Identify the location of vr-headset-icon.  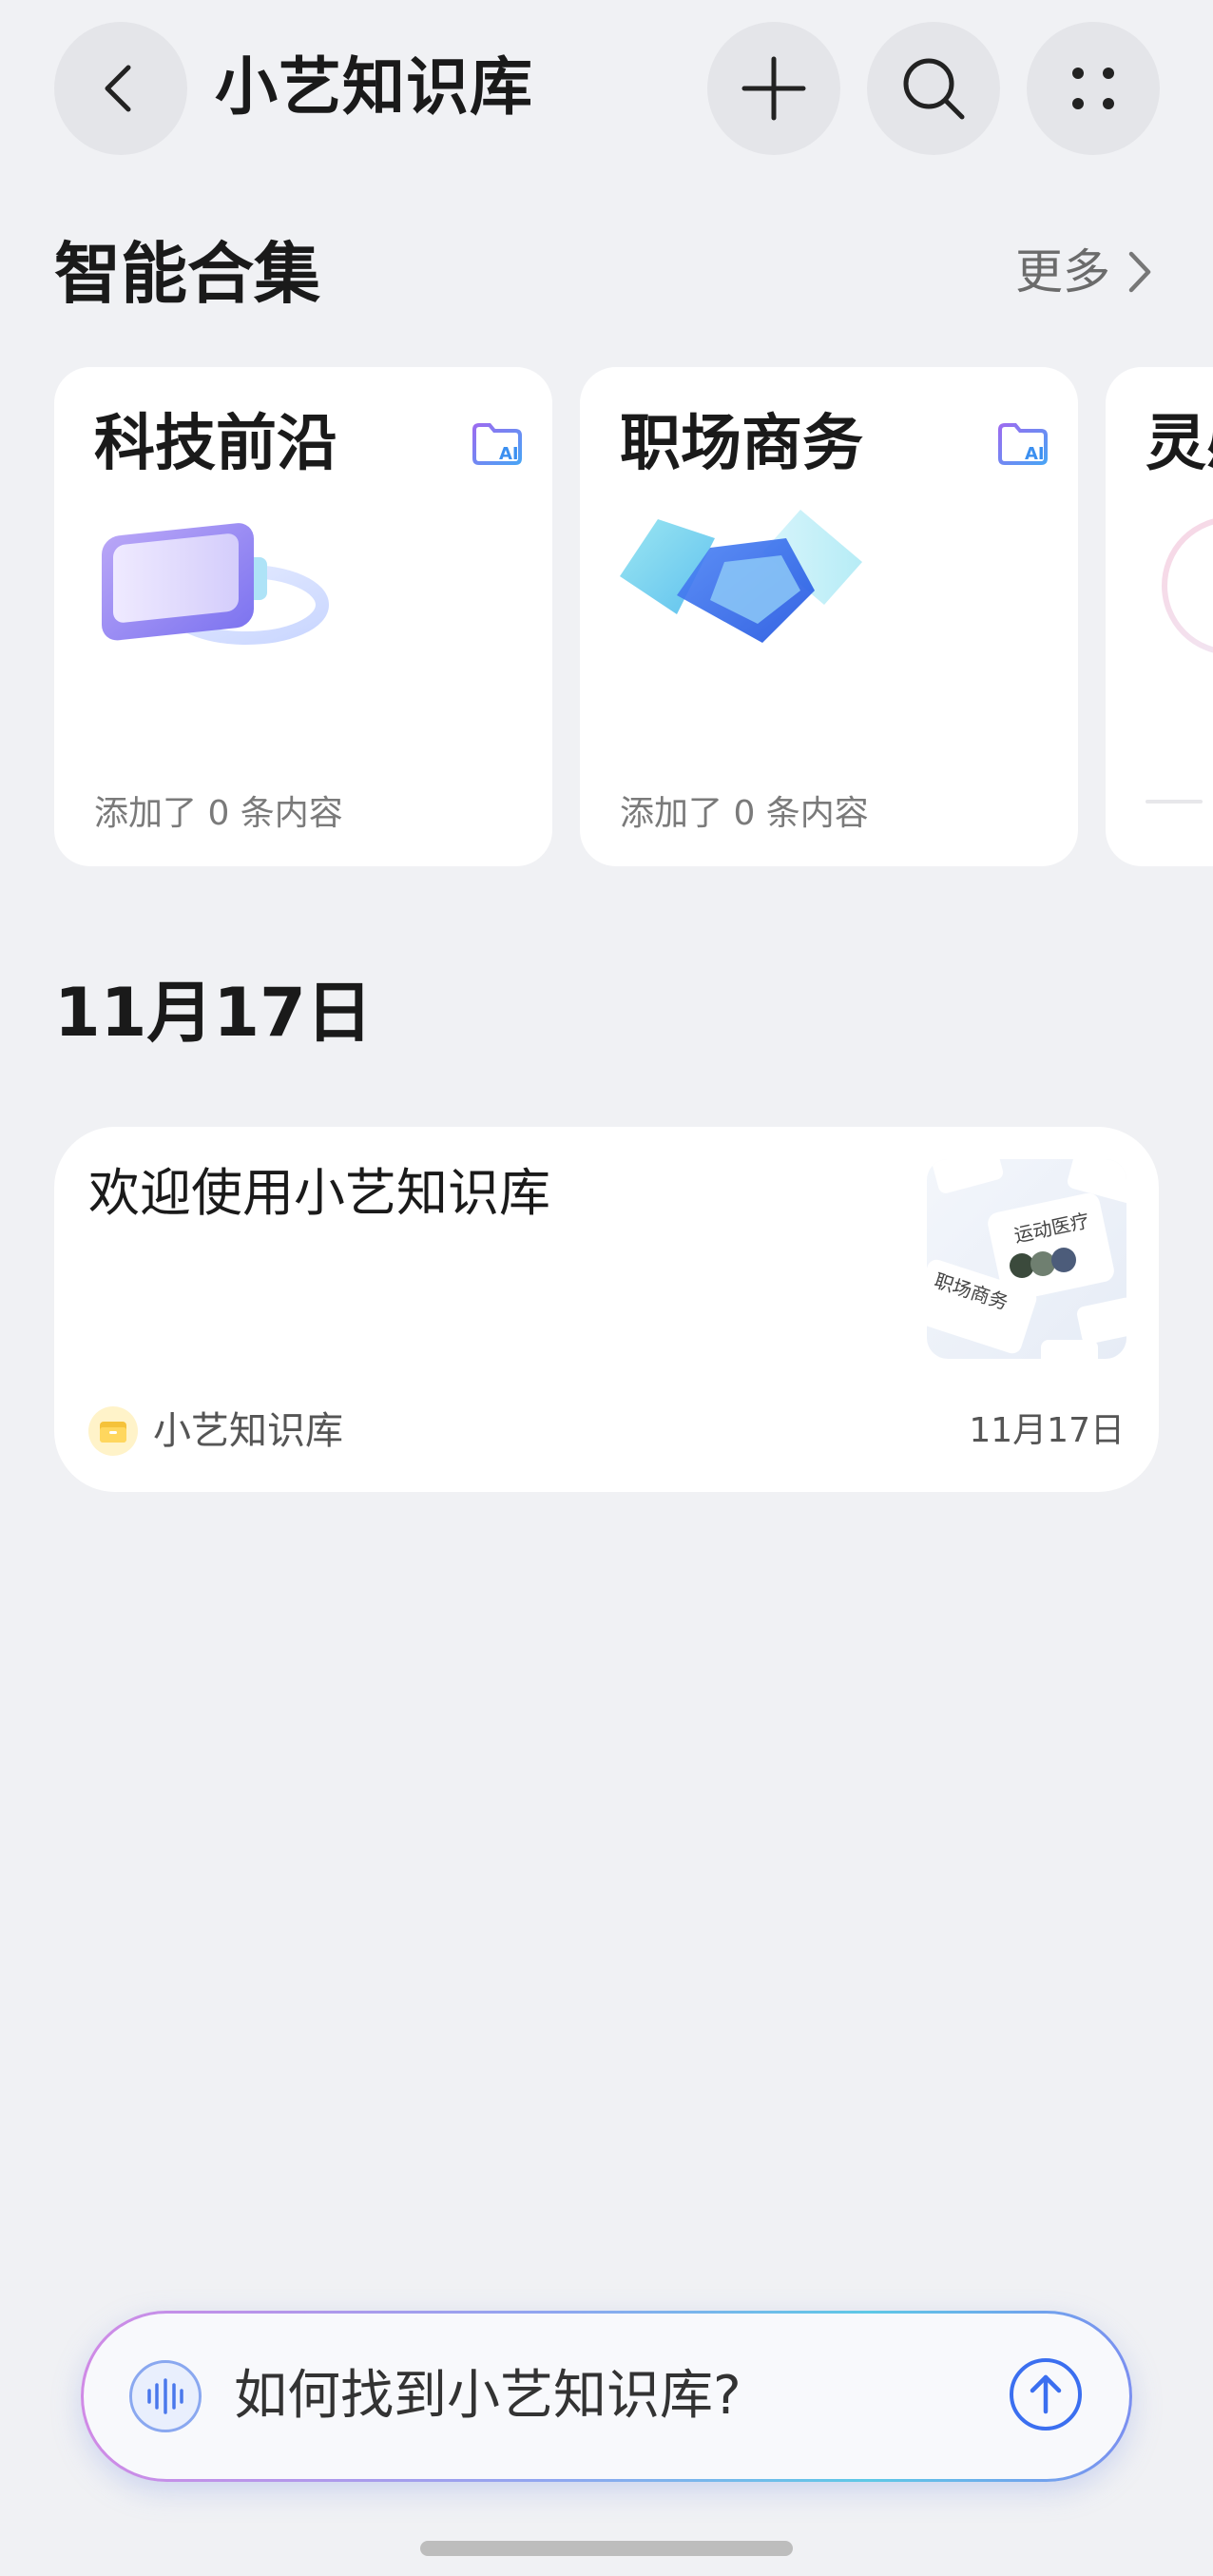
(213, 588).